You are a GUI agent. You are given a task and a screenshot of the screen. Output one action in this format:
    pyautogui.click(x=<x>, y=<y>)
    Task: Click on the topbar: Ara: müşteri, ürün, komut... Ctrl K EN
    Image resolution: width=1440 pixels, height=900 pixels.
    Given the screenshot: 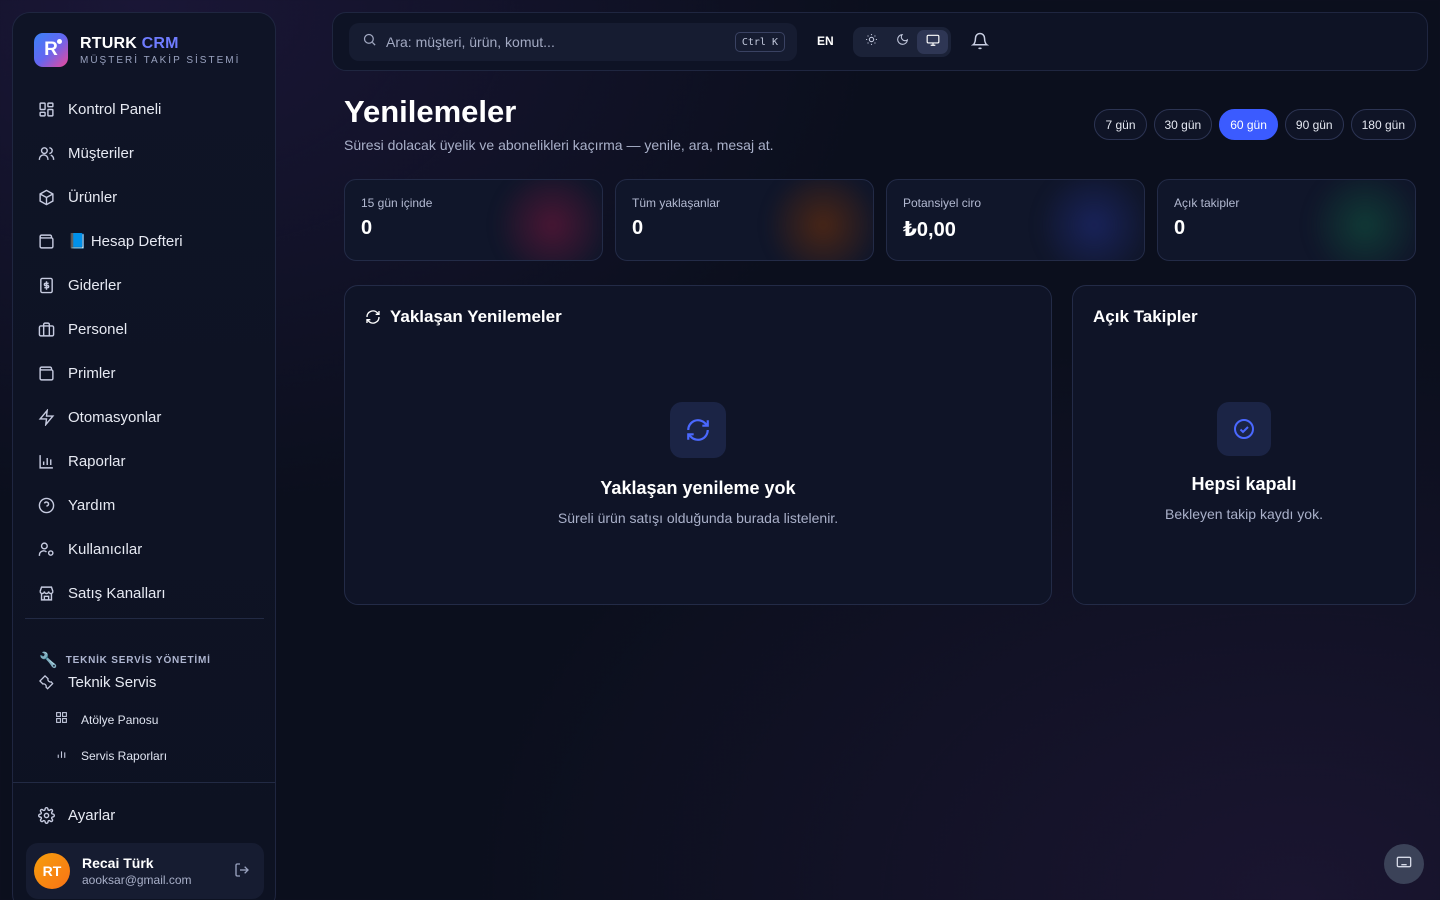 What is the action you would take?
    pyautogui.click(x=880, y=41)
    